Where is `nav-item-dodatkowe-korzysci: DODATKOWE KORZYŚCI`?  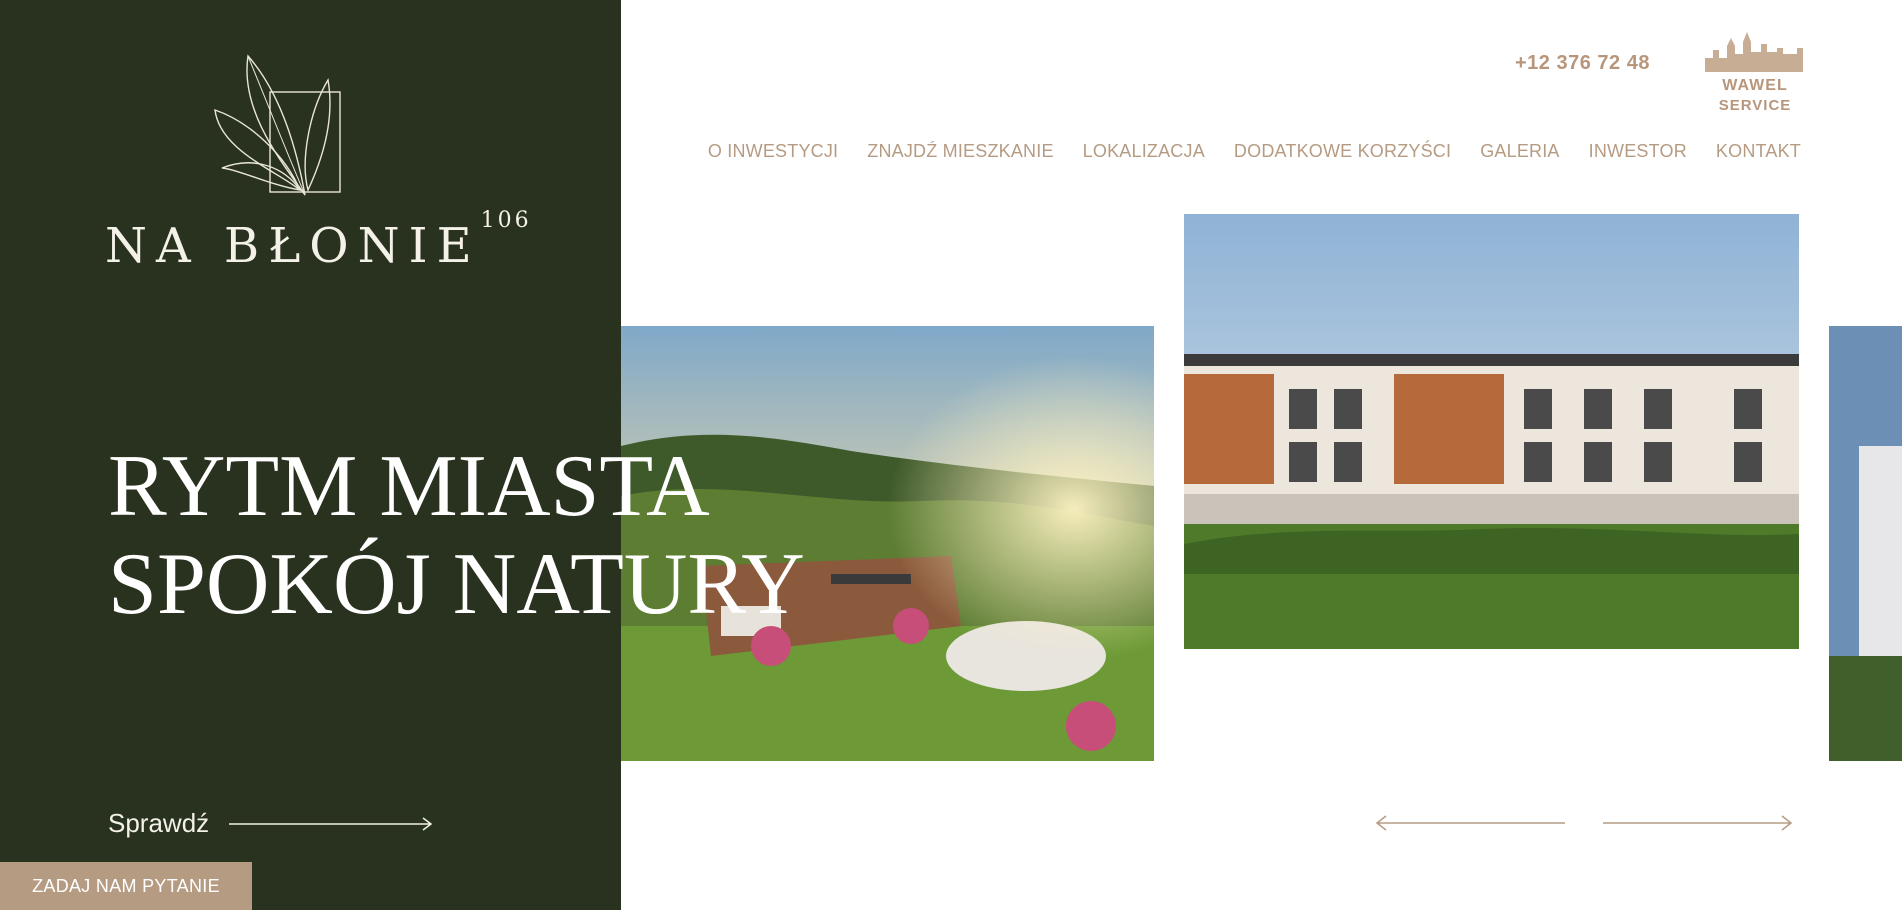
nav-item-dodatkowe-korzysci: DODATKOWE KORZYŚCI is located at coordinates (1342, 151).